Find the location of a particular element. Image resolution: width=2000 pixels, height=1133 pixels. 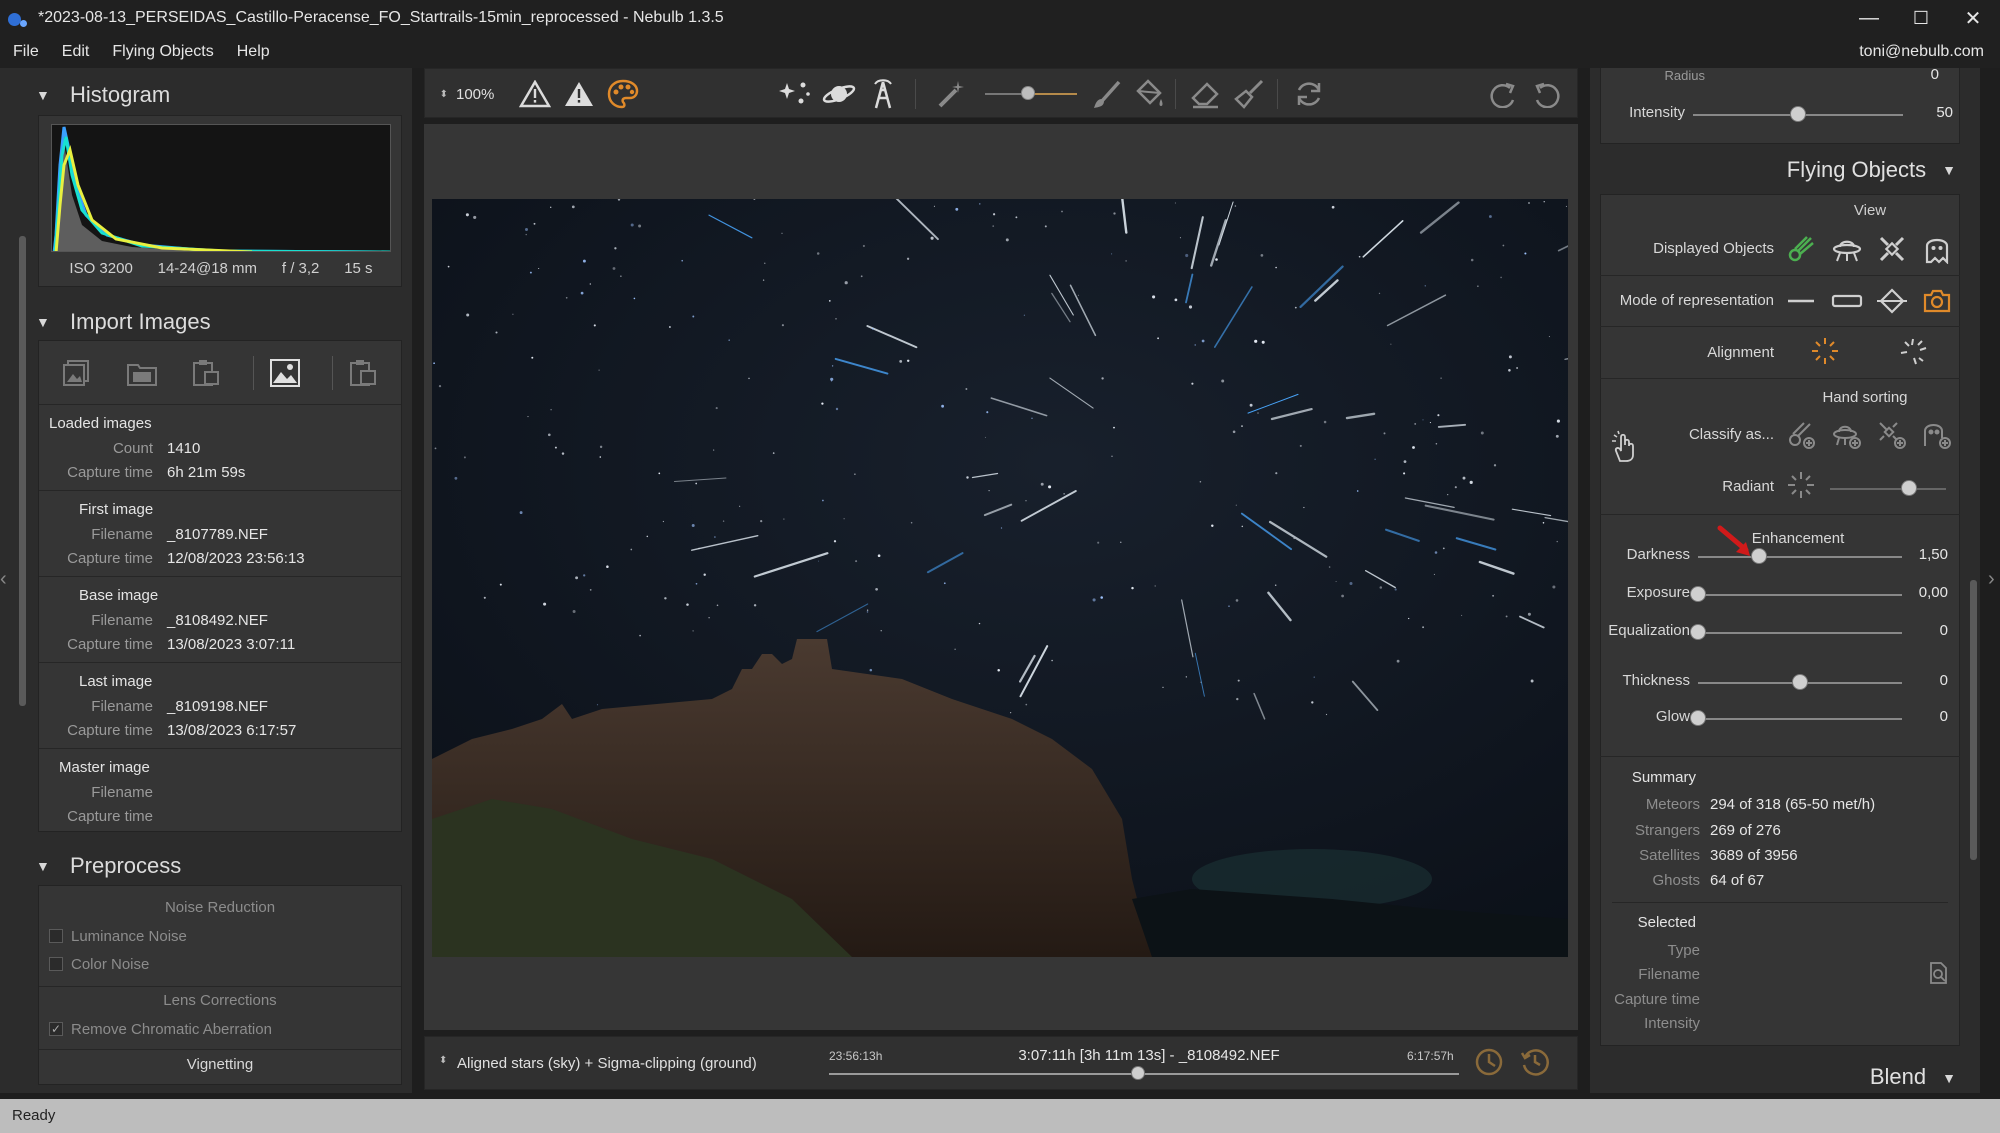

add-images-icon is located at coordinates (77, 373).